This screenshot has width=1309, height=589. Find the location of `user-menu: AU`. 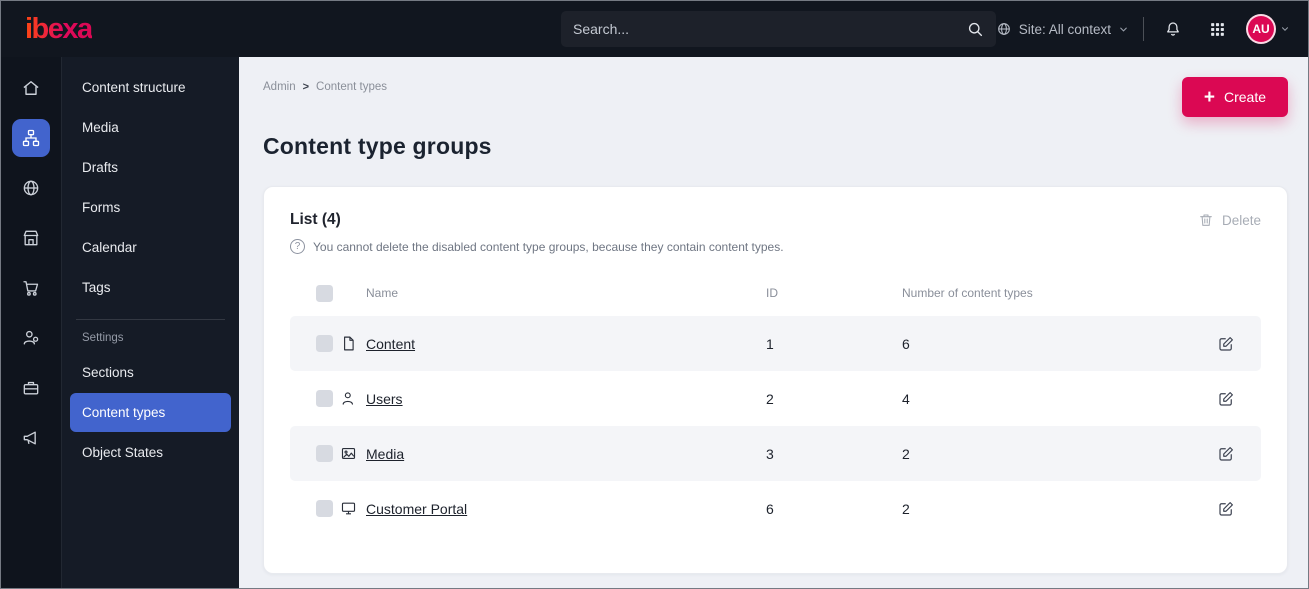

user-menu: AU is located at coordinates (1268, 29).